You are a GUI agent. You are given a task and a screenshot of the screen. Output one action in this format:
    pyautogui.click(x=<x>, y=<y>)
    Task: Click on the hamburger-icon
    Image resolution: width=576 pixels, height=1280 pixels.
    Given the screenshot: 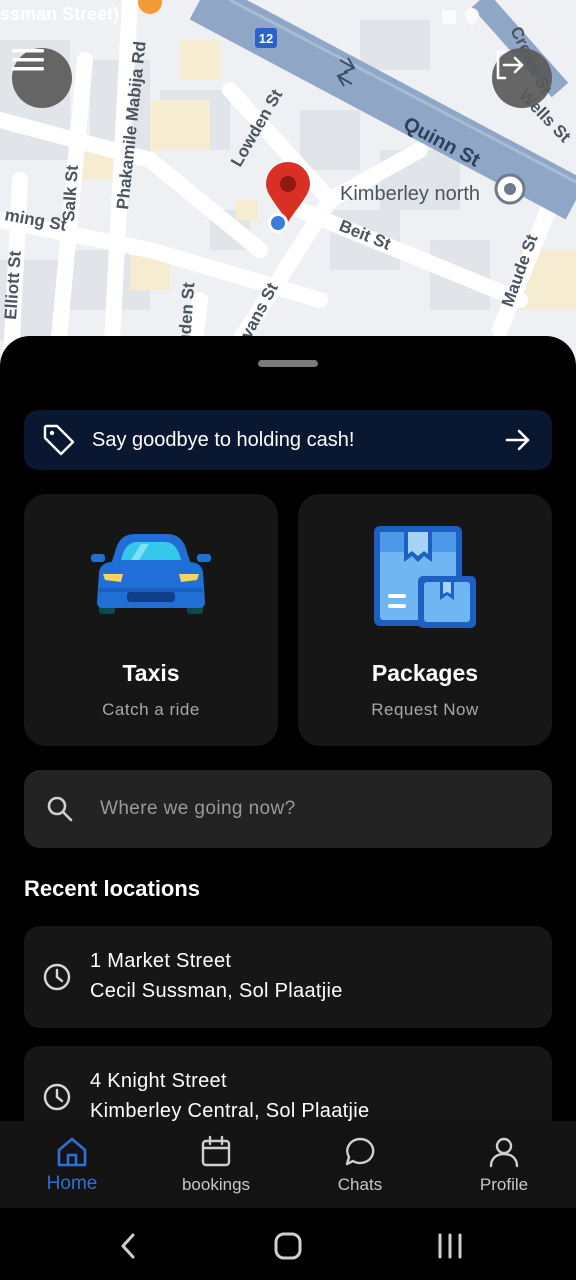 What is the action you would take?
    pyautogui.click(x=28, y=60)
    